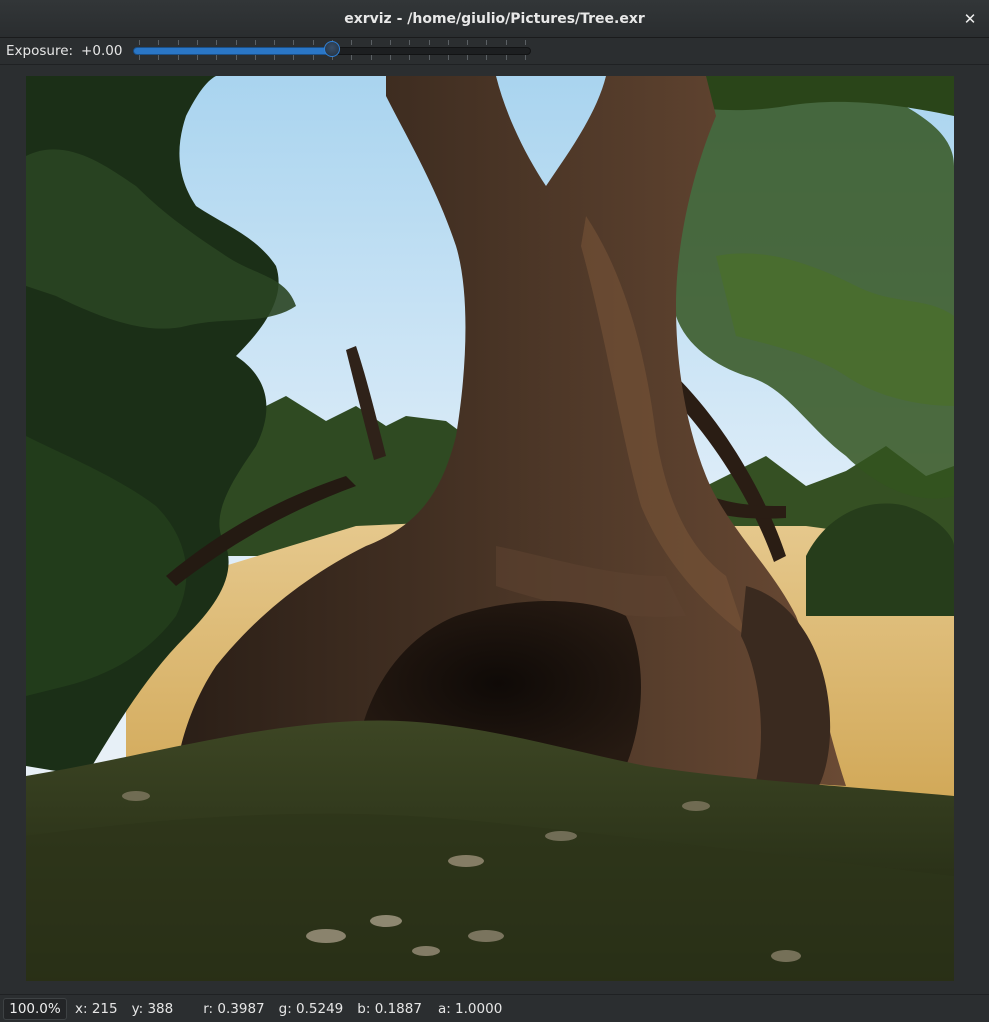  What do you see at coordinates (470, 1008) in the screenshot?
I see `pixel-a: a: 1.0000` at bounding box center [470, 1008].